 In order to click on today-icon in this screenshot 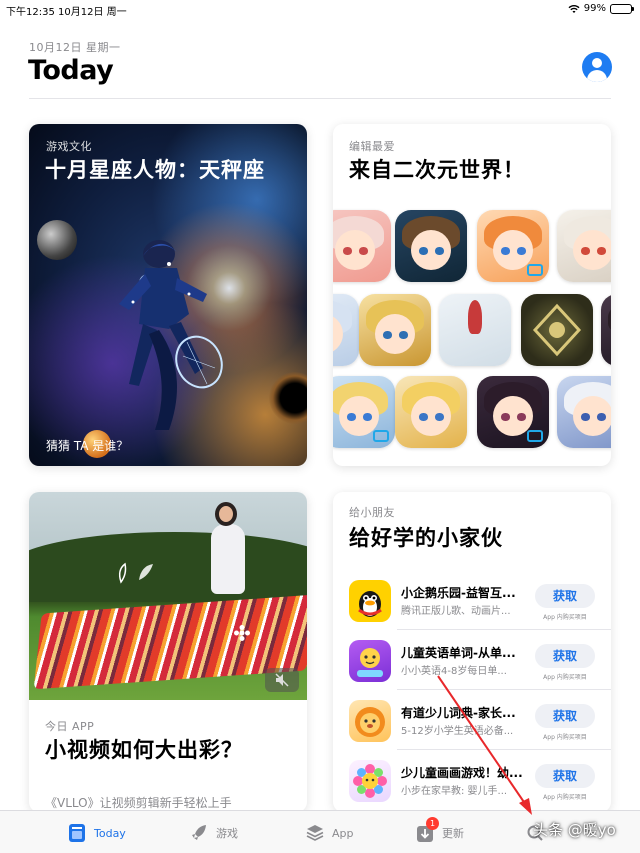, I will do `click(77, 833)`.